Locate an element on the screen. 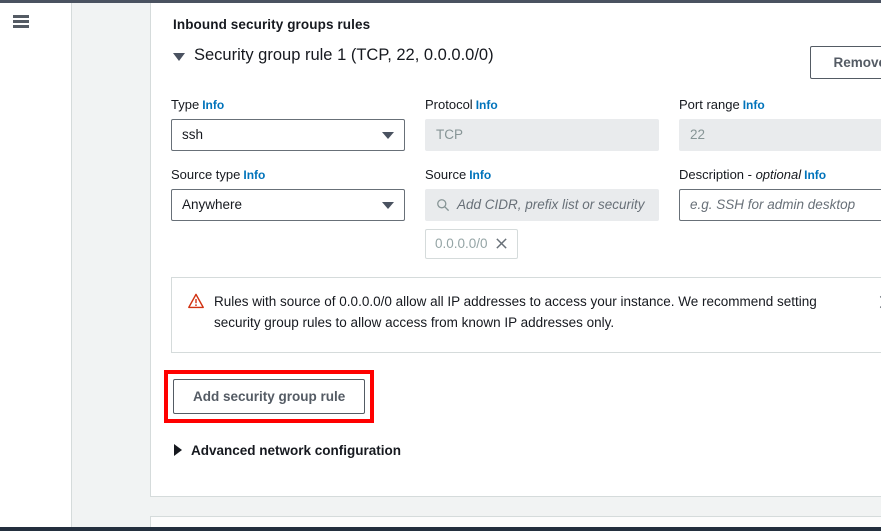 This screenshot has width=881, height=531. description-placeholder: e.g. SSH for admin desktop is located at coordinates (773, 205).